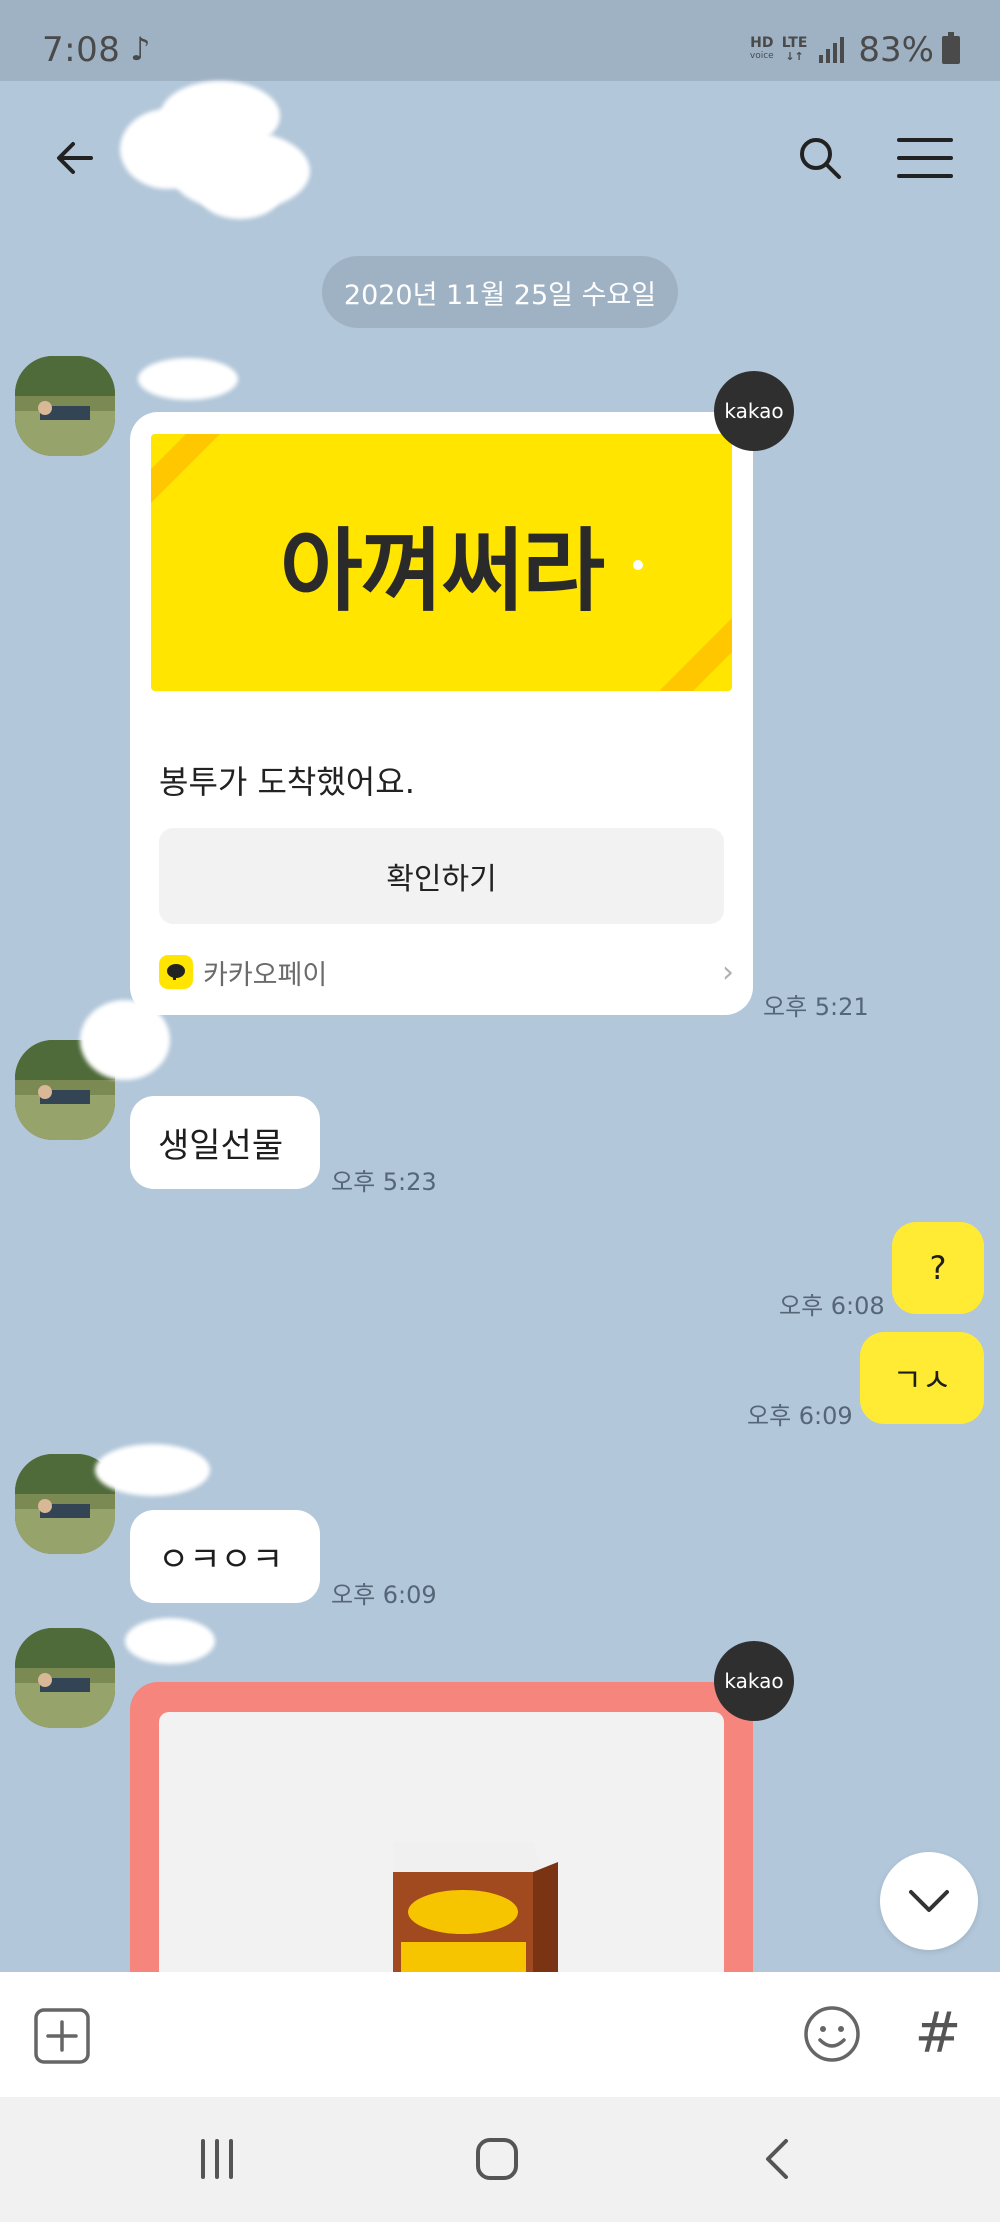  What do you see at coordinates (500, 292) in the screenshot?
I see `date-divider: 2020년 11월 25일 수요일` at bounding box center [500, 292].